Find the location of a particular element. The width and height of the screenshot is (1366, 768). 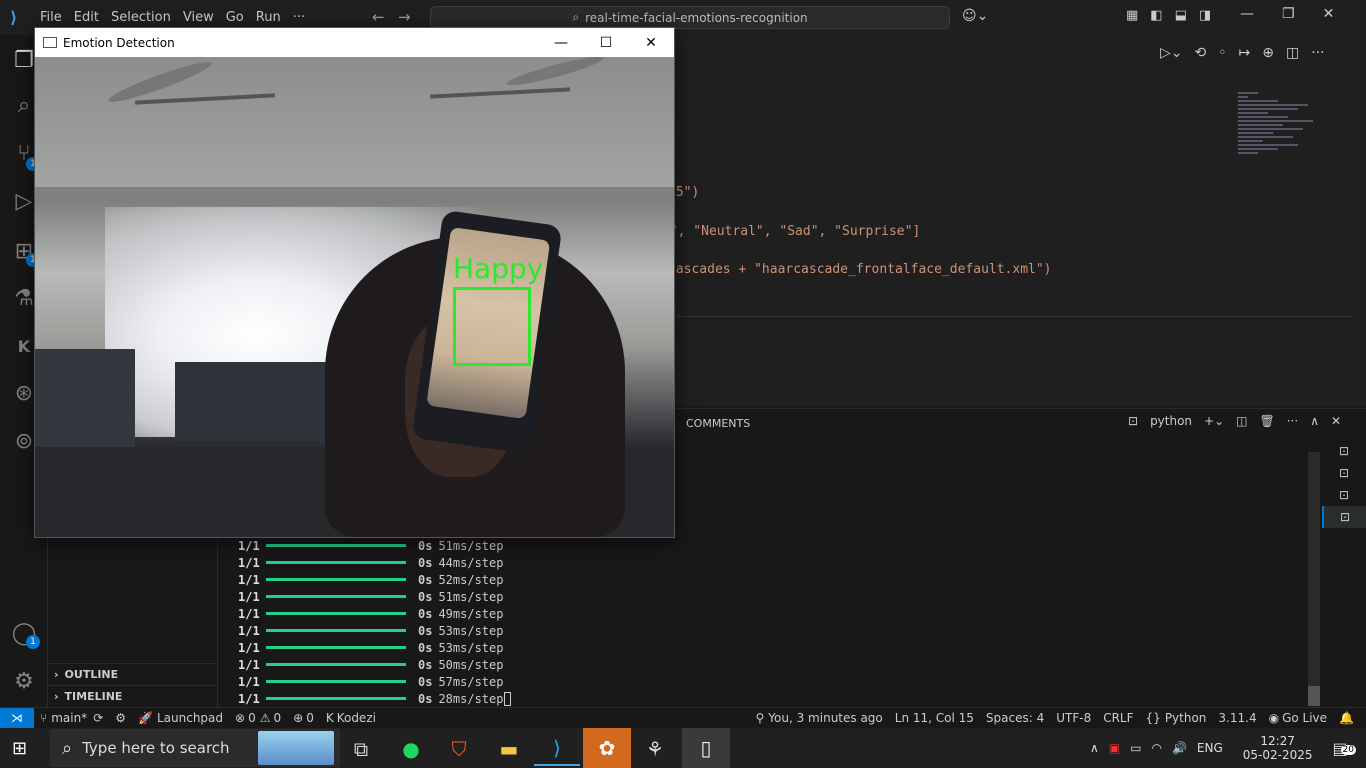

clock: 12:27 05-02-2025 is located at coordinates (1278, 748).